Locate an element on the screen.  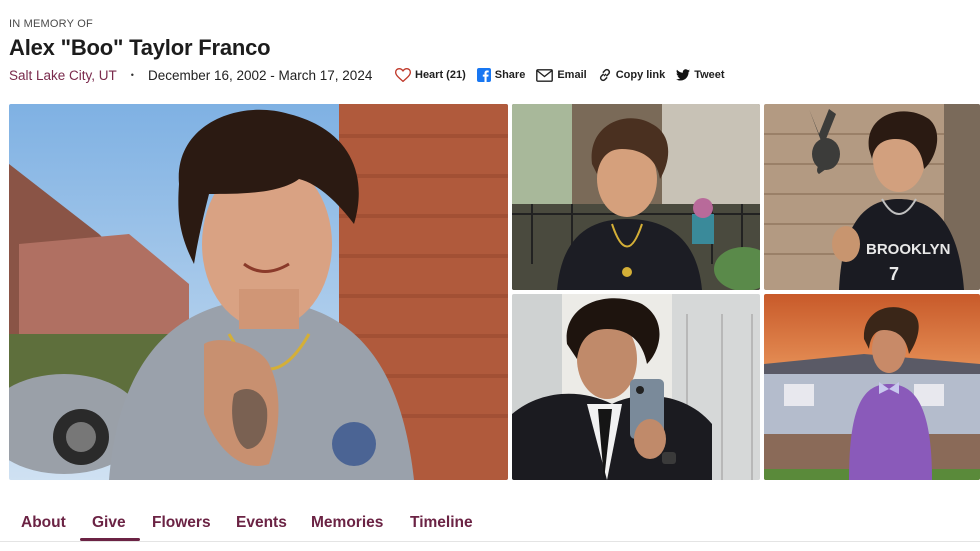
tweet-label: Tweet is located at coordinates (709, 75).